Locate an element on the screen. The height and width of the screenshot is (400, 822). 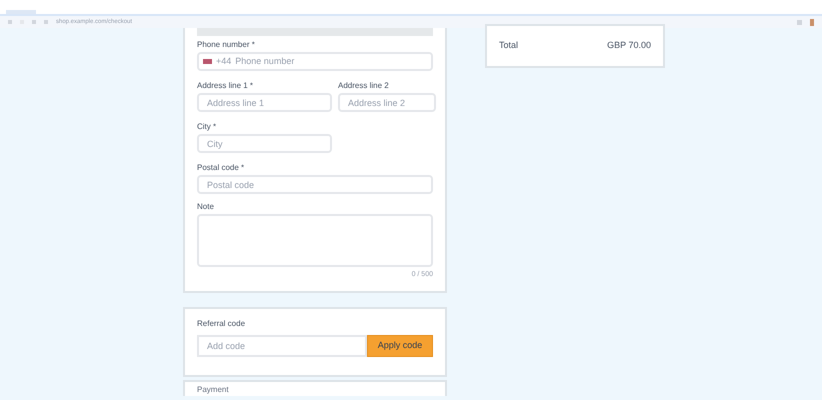
note-textarea is located at coordinates (315, 240).